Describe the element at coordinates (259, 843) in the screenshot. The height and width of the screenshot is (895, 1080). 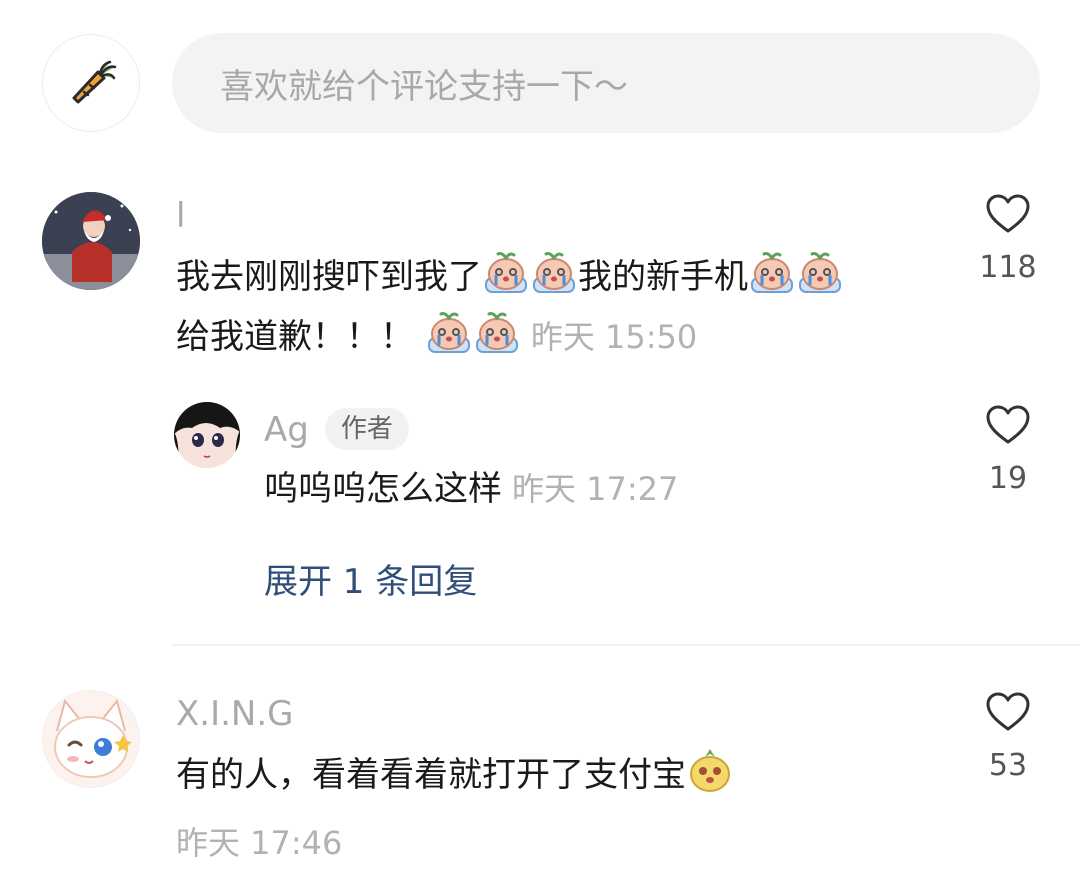
I see `comment-time: 昨天 17:46` at that location.